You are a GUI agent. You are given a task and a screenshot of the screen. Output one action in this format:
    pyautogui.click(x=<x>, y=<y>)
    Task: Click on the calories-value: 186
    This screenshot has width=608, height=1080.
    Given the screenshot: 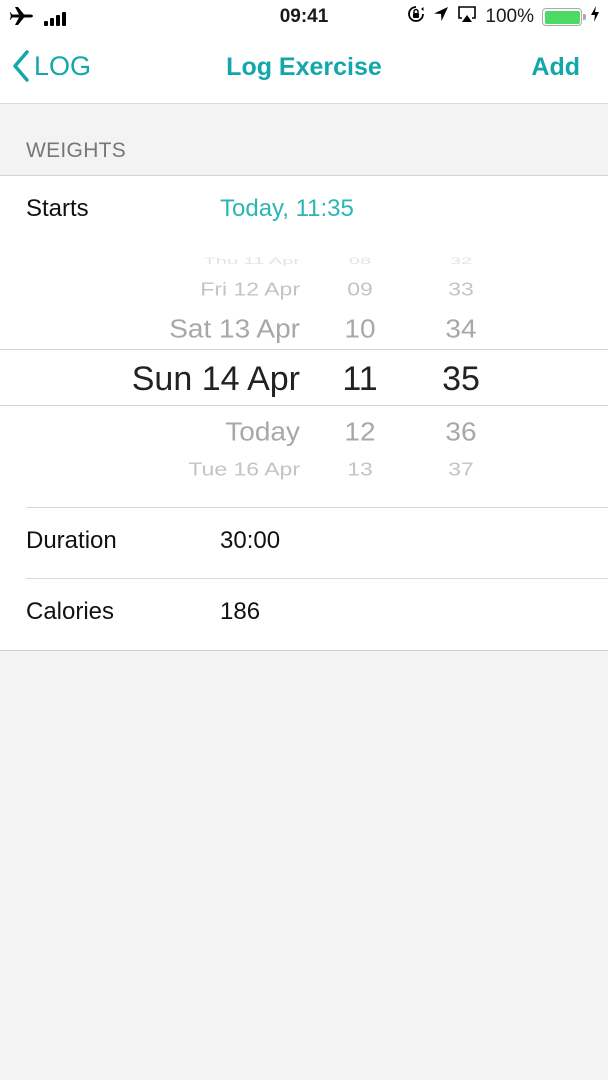 What is the action you would take?
    pyautogui.click(x=240, y=612)
    